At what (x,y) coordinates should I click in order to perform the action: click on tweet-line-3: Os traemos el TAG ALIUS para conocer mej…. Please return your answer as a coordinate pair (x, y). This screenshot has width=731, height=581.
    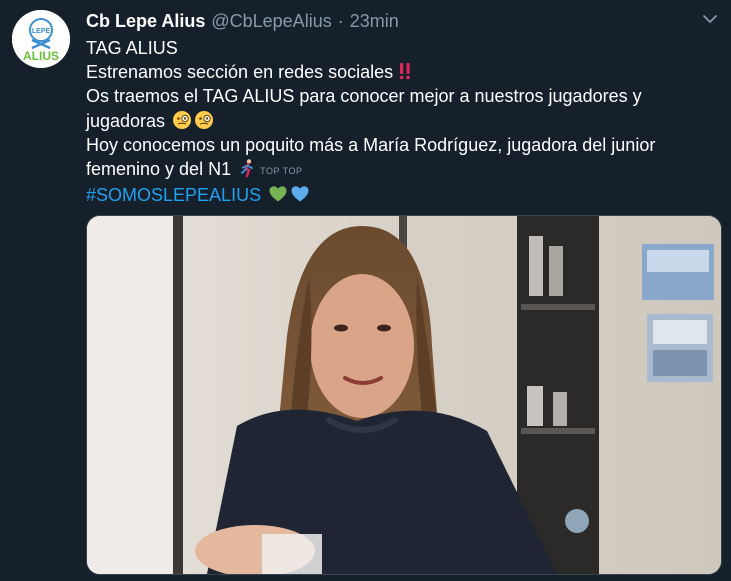
    Looking at the image, I should click on (364, 96).